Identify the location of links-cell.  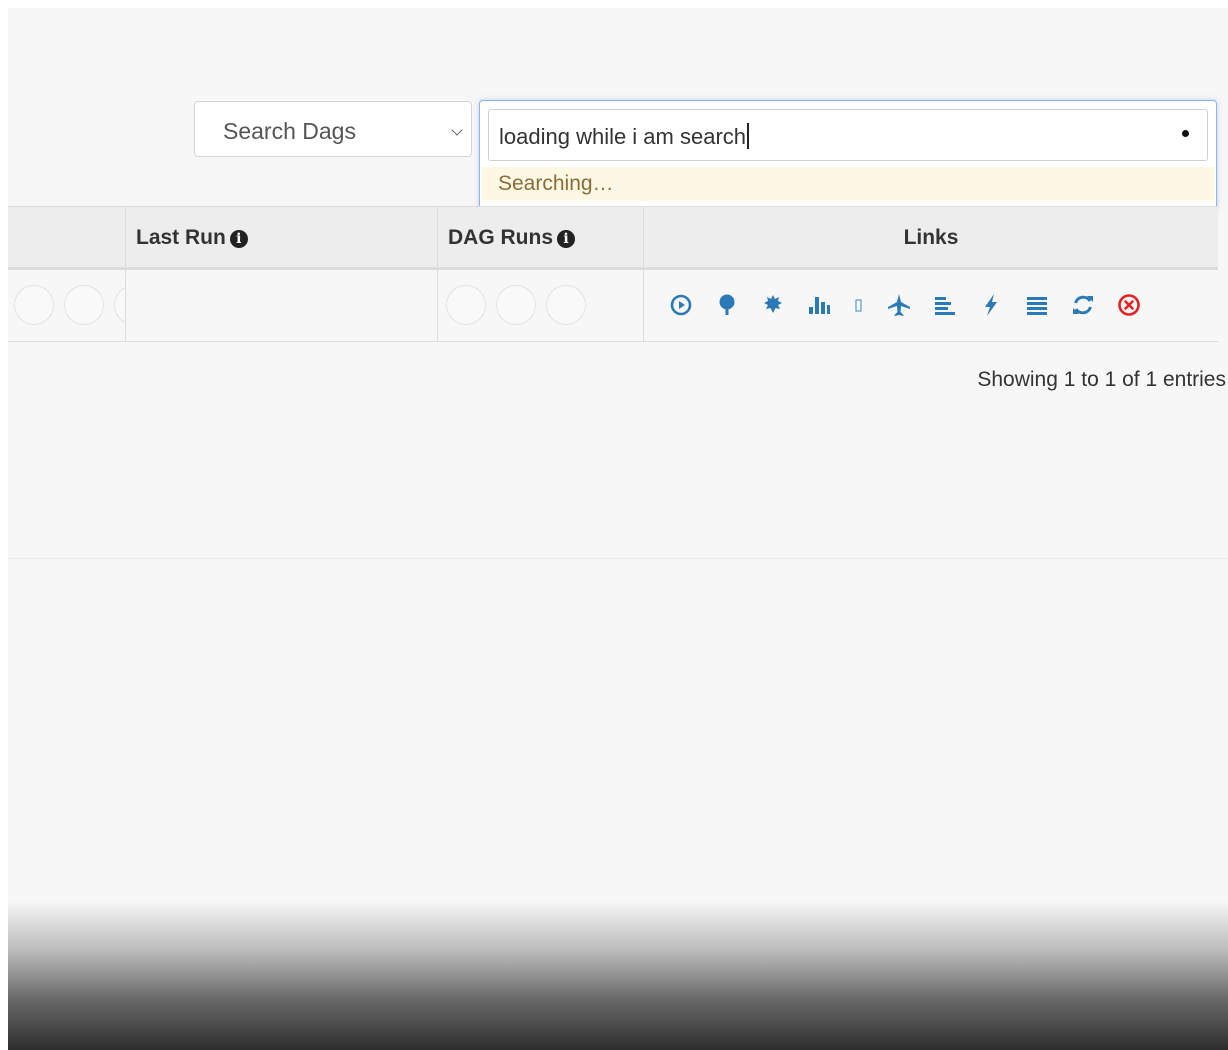
(915, 305).